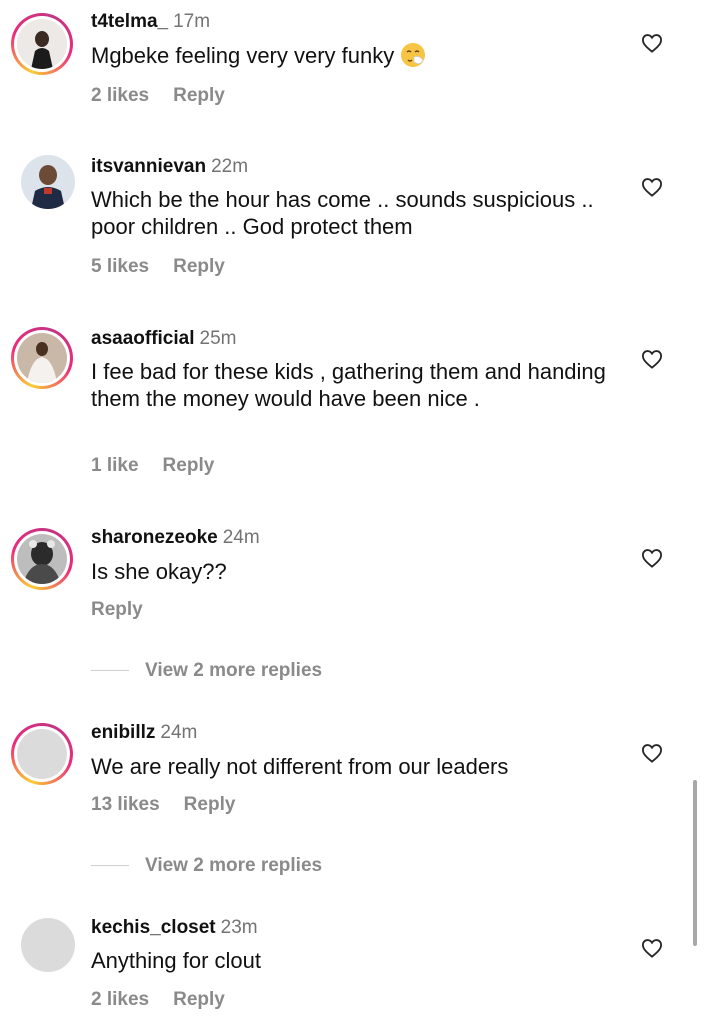 The width and height of the screenshot is (704, 1024). Describe the element at coordinates (129, 21) in the screenshot. I see `username: t4telma_` at that location.